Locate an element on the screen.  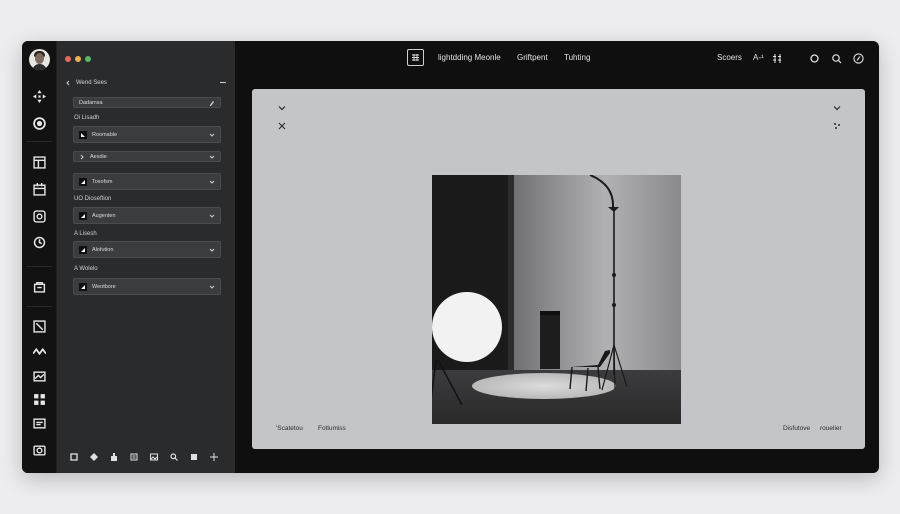
select-field: Tosofsm is located at coordinates (147, 181).